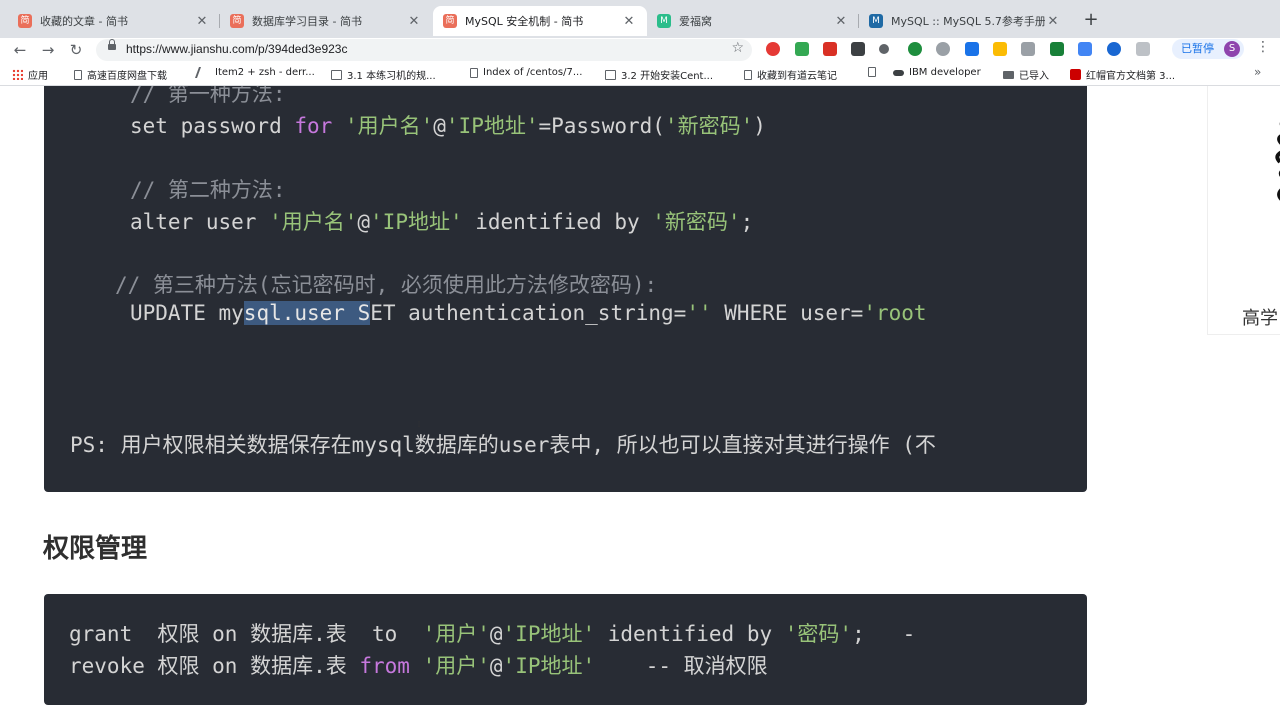 This screenshot has width=1280, height=720. I want to click on code-comment: // 第三种方法(忘记密码时, 必须使用此方法修改密码):, so click(386, 285).